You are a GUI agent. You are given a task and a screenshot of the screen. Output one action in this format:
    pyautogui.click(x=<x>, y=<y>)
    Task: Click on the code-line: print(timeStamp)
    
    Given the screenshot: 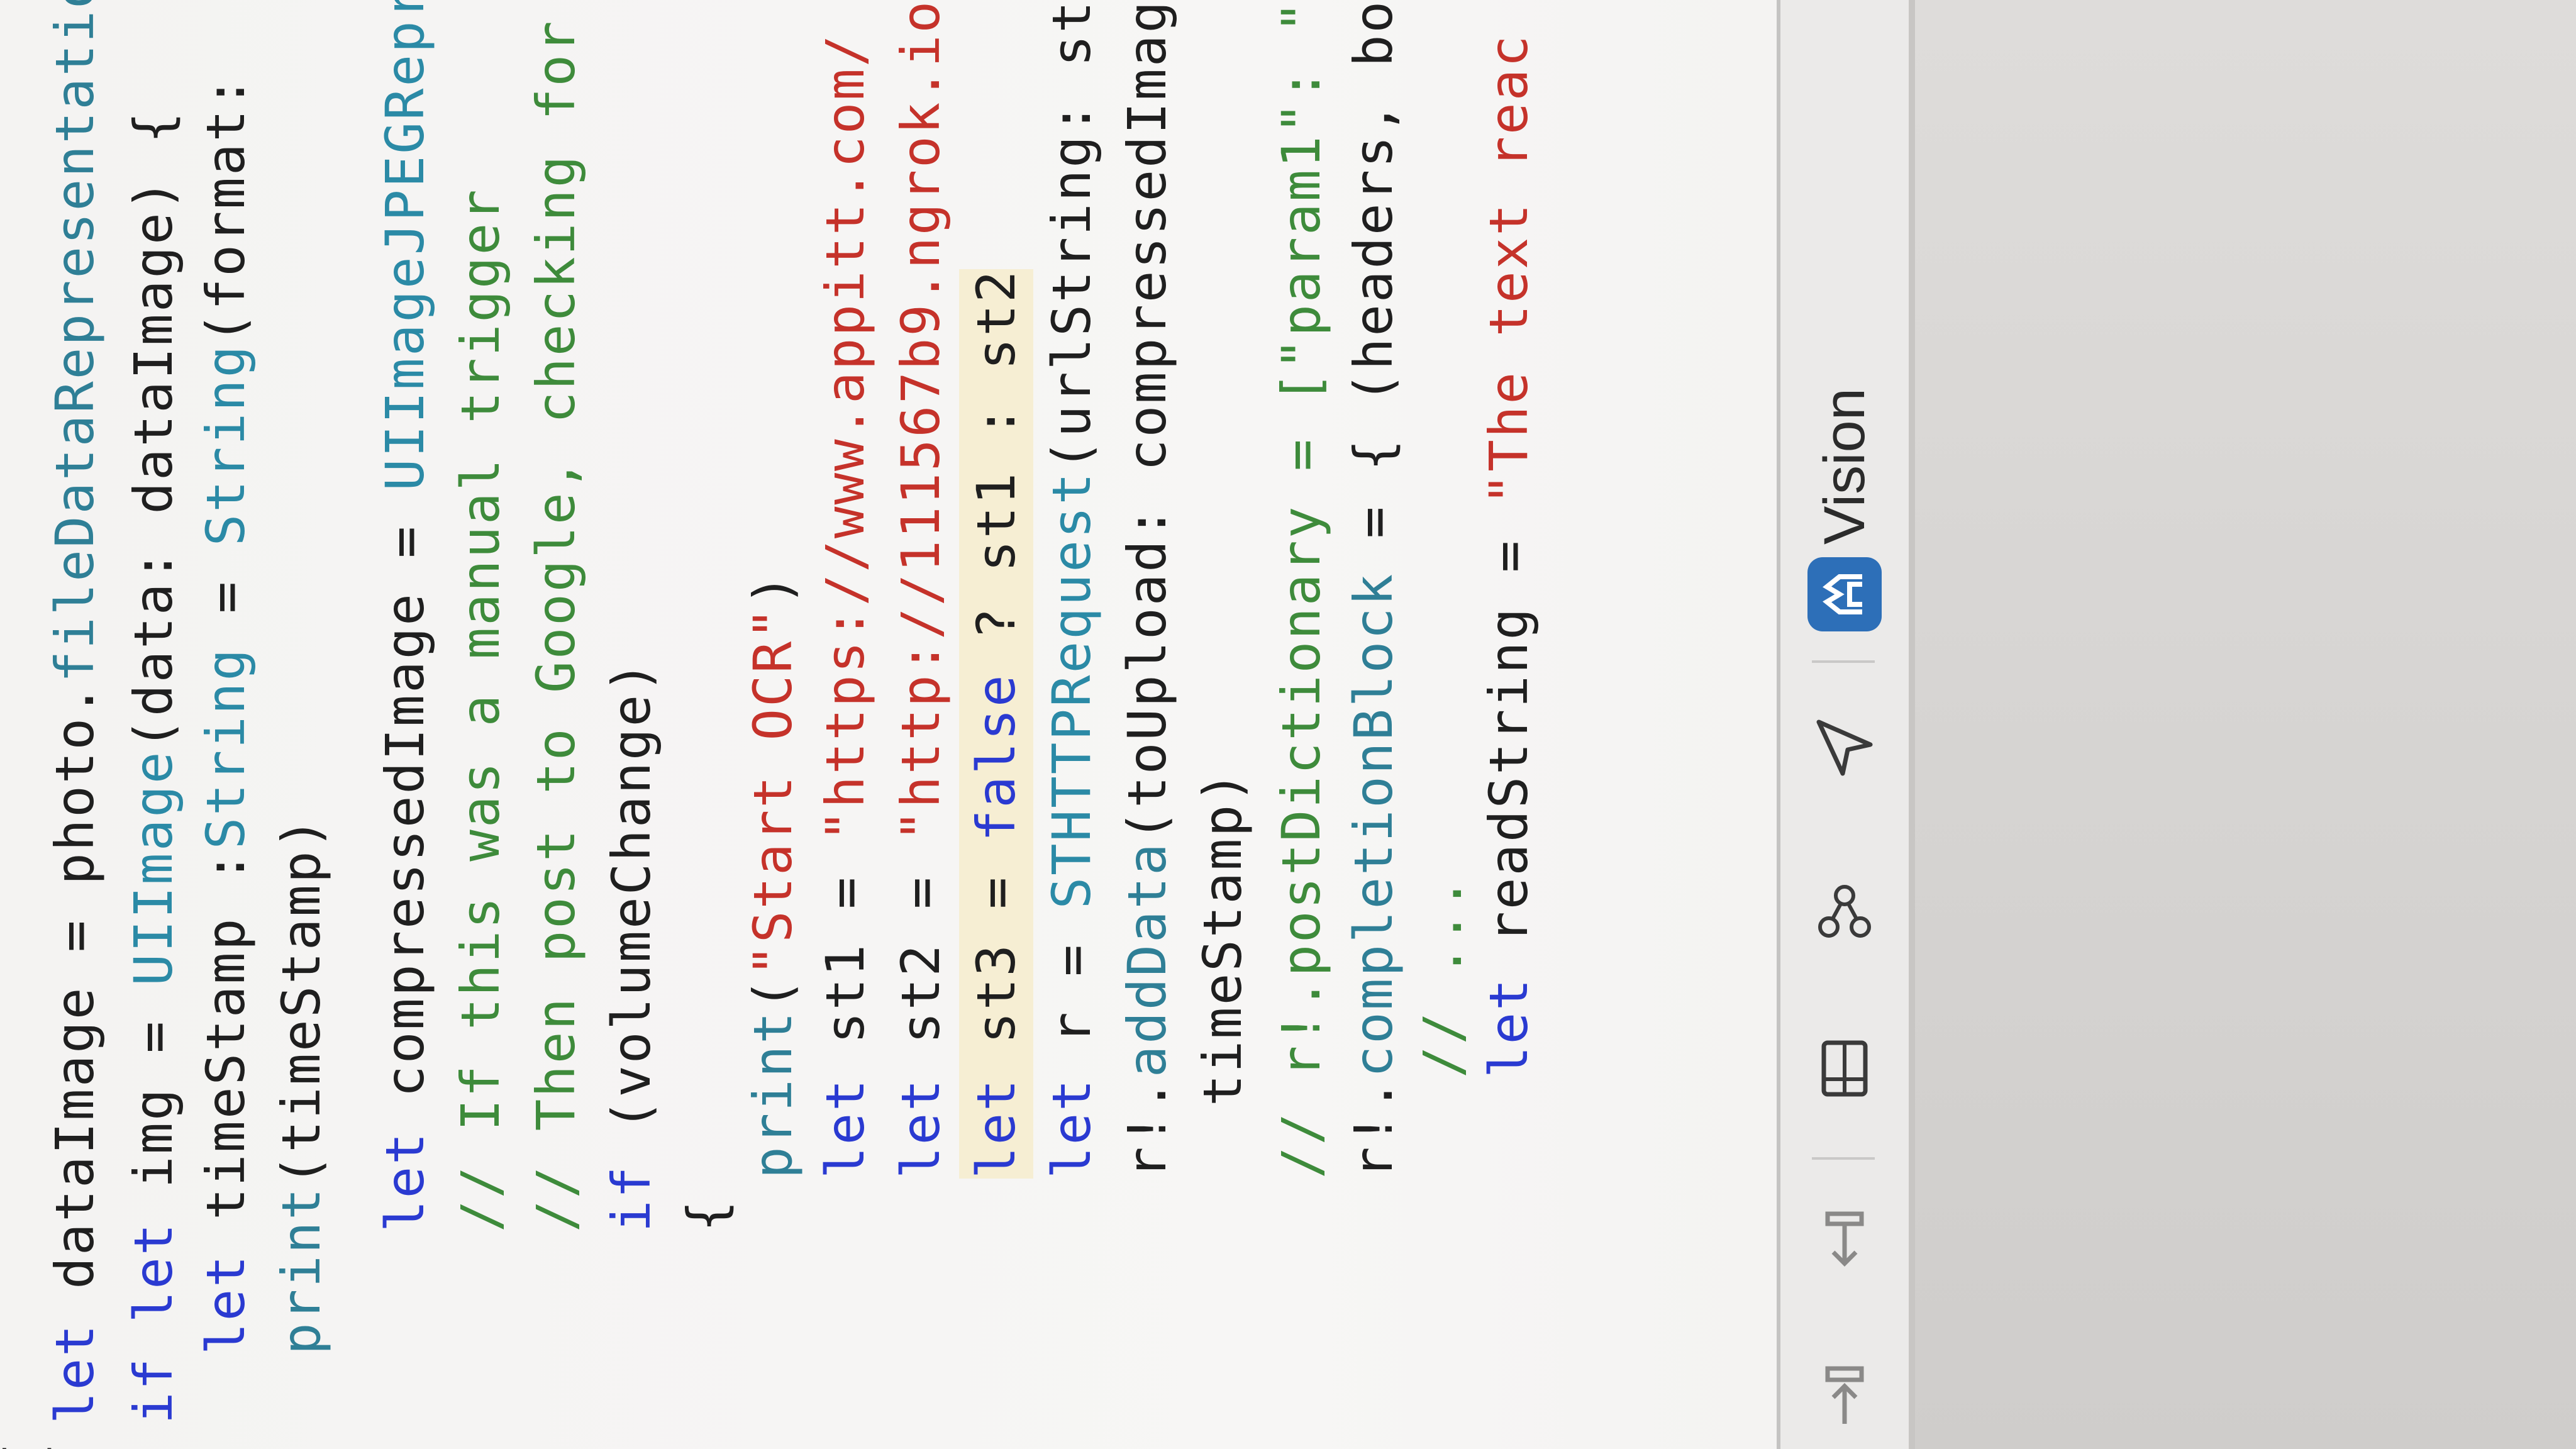 What is the action you would take?
    pyautogui.click(x=301, y=1085)
    